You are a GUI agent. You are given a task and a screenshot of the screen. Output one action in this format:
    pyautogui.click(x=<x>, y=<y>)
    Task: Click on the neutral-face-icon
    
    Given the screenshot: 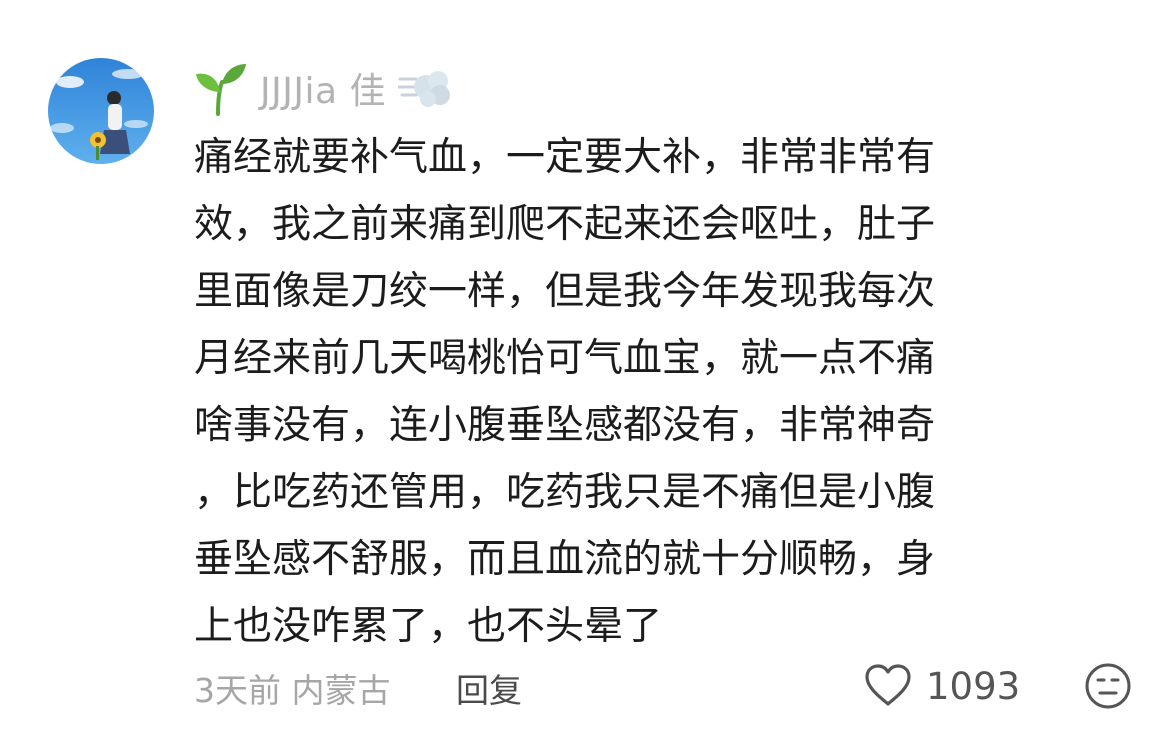 What is the action you would take?
    pyautogui.click(x=1108, y=686)
    